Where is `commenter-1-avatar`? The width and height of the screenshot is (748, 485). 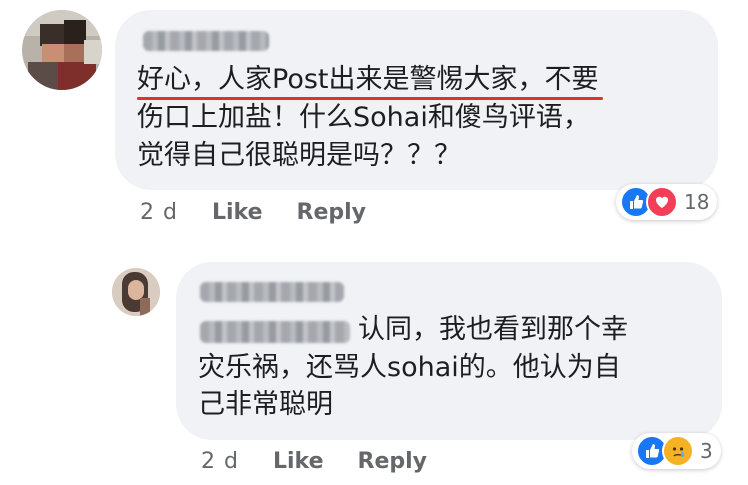
commenter-1-avatar is located at coordinates (62, 50).